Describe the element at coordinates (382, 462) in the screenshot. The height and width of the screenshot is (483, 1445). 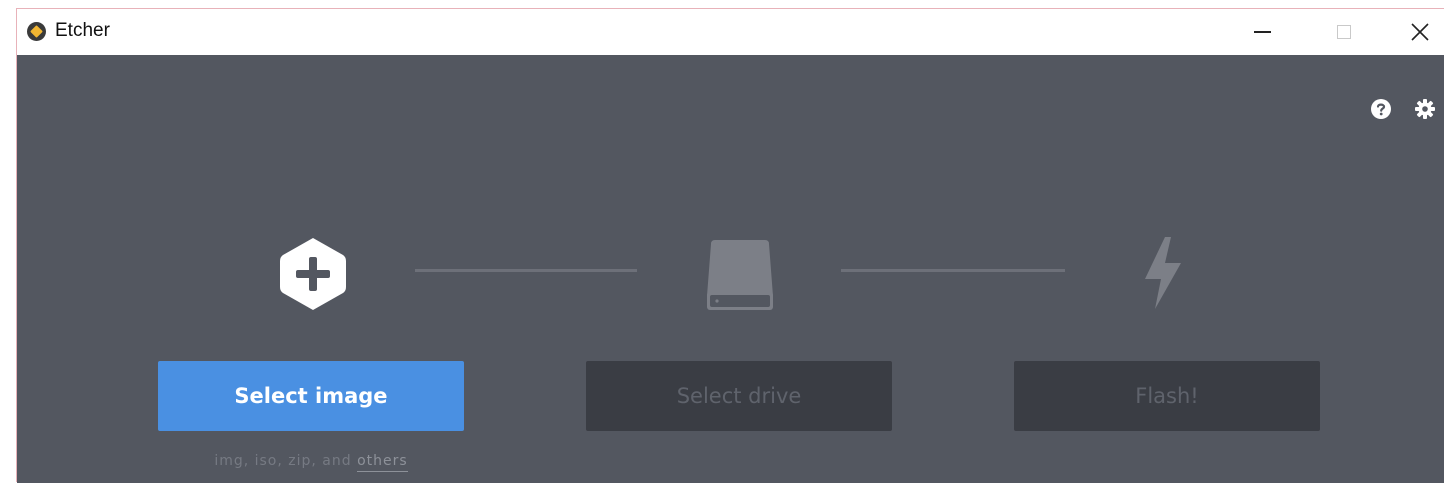
I see `others-link: others` at that location.